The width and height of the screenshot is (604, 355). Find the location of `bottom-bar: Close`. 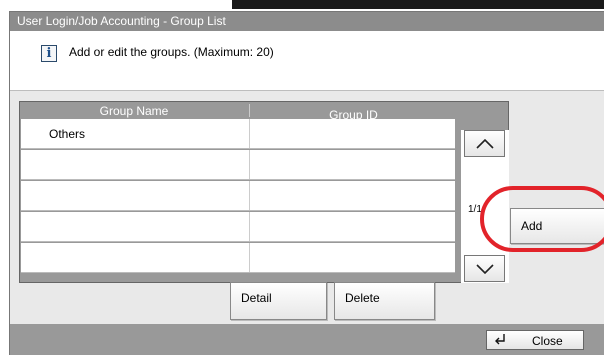

bottom-bar: Close is located at coordinates (307, 339).